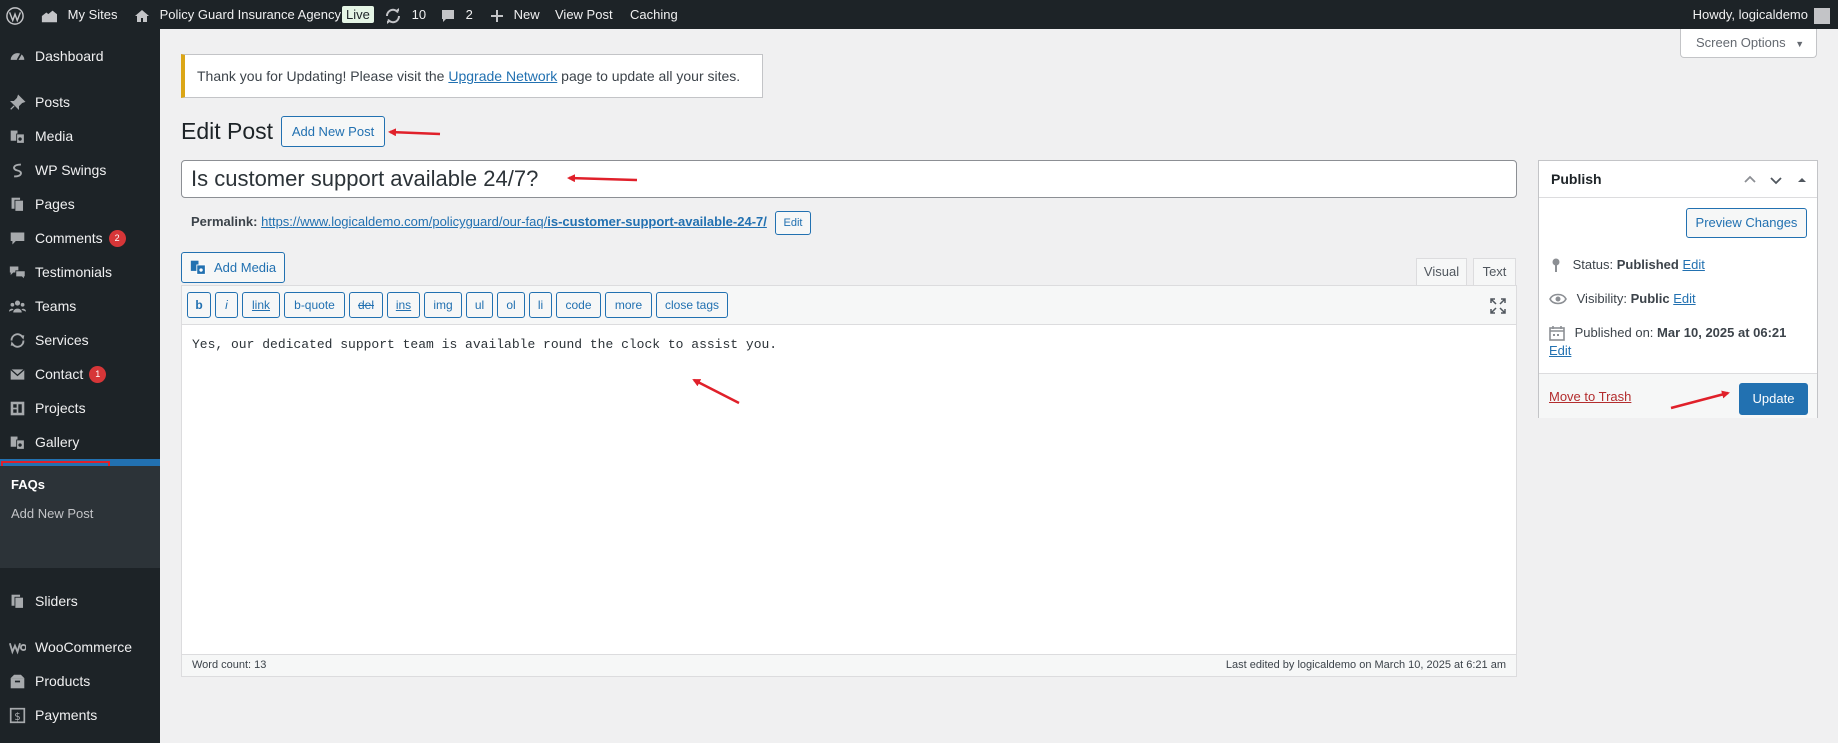  What do you see at coordinates (1590, 396) in the screenshot?
I see `move-to-trash-link: Move to Trash` at bounding box center [1590, 396].